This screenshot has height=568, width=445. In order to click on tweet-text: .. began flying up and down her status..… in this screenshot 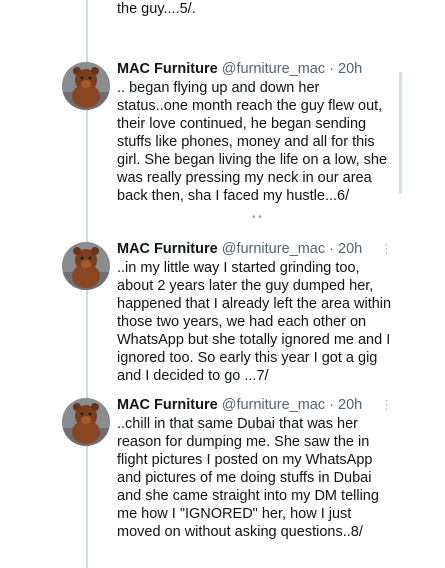, I will do `click(252, 142)`.